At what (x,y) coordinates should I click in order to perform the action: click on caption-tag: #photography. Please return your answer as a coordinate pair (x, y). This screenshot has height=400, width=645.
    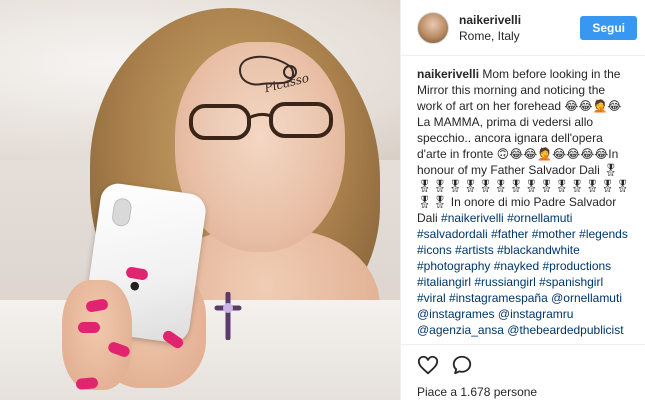
    Looking at the image, I should click on (453, 266).